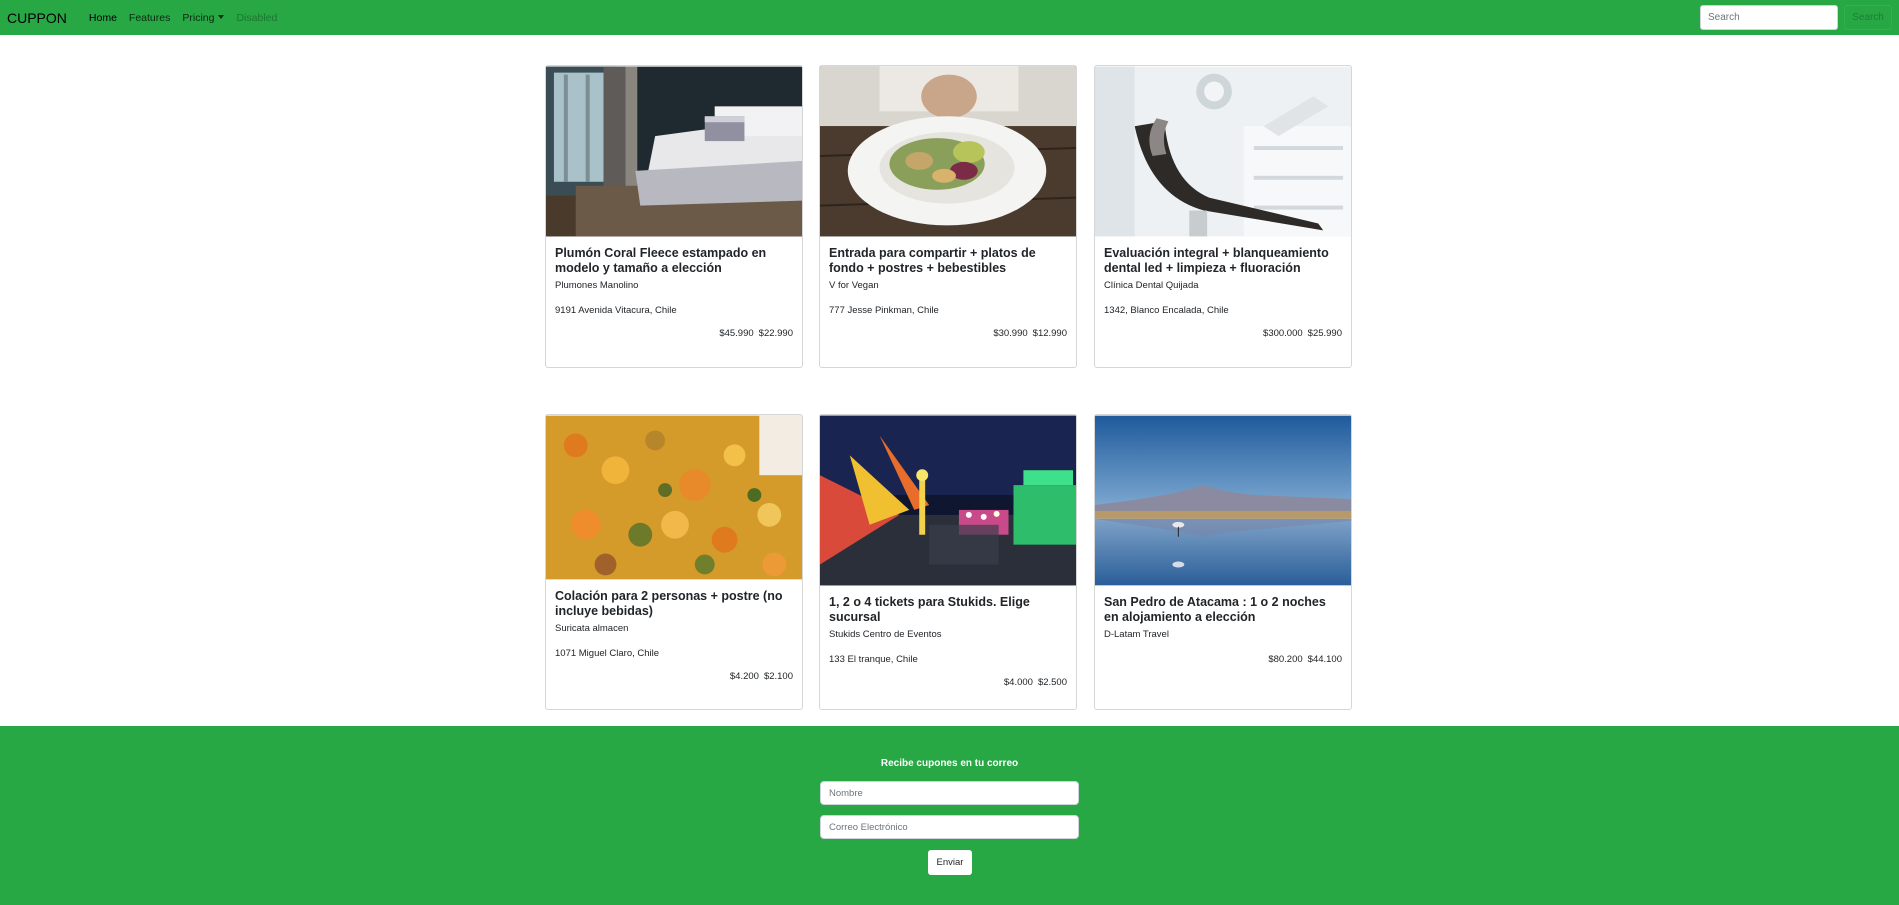 Image resolution: width=1899 pixels, height=905 pixels. Describe the element at coordinates (949, 793) in the screenshot. I see `name-field` at that location.